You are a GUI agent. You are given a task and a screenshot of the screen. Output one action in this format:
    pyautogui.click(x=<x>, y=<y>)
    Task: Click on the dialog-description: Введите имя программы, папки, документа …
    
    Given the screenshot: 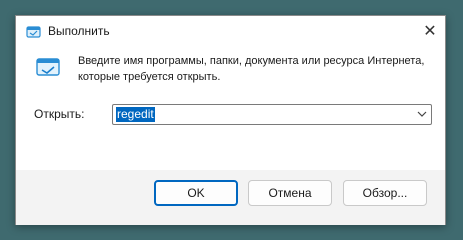 What is the action you would take?
    pyautogui.click(x=251, y=69)
    